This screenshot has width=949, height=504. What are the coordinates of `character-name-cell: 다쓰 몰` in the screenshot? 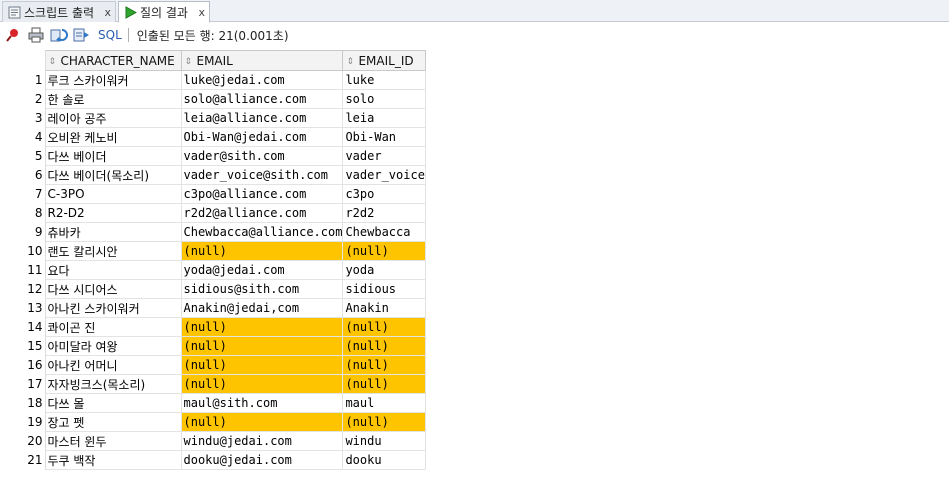 It's located at (113, 403).